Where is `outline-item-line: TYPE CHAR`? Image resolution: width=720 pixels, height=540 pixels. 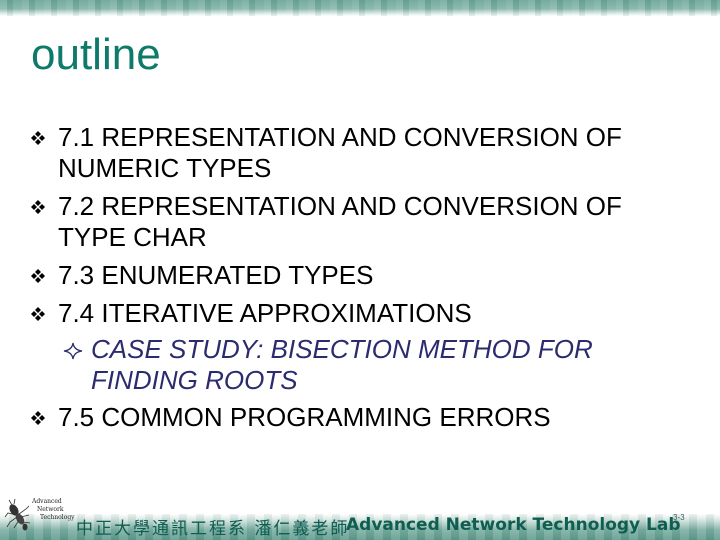 outline-item-line: TYPE CHAR is located at coordinates (132, 237).